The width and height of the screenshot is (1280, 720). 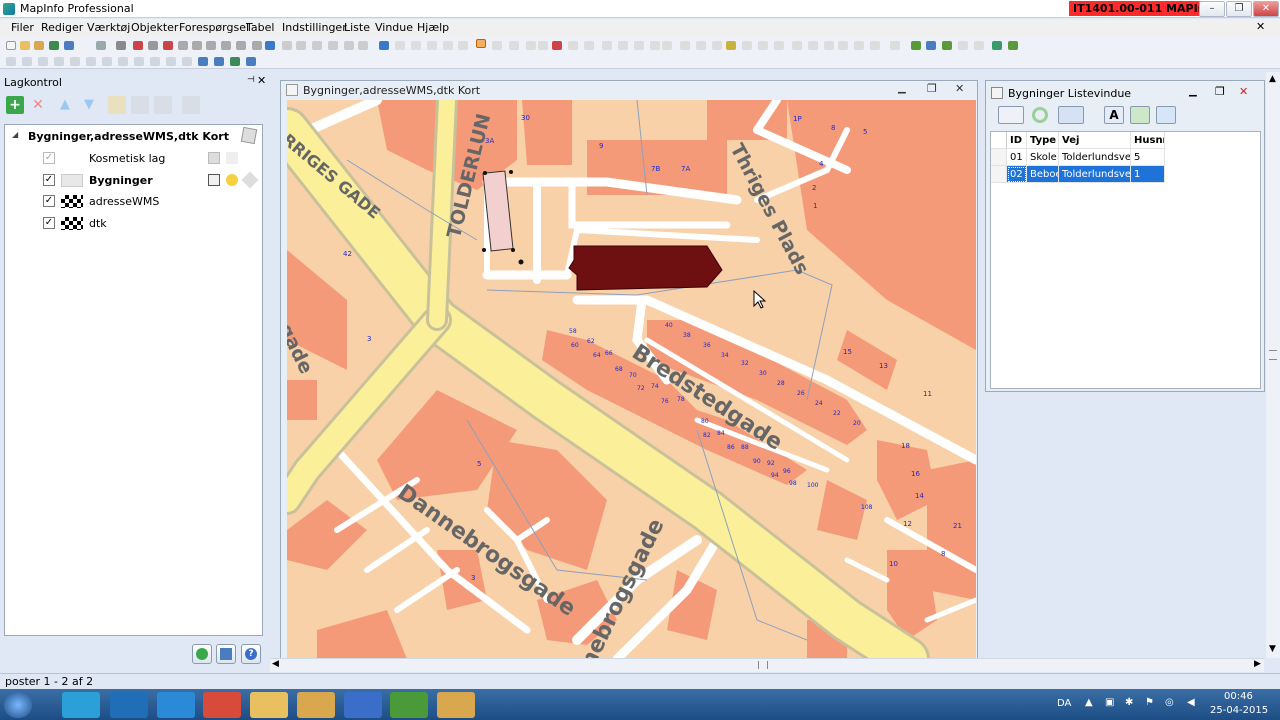 I want to click on clock-date: 25-04-2015, so click(x=1239, y=710).